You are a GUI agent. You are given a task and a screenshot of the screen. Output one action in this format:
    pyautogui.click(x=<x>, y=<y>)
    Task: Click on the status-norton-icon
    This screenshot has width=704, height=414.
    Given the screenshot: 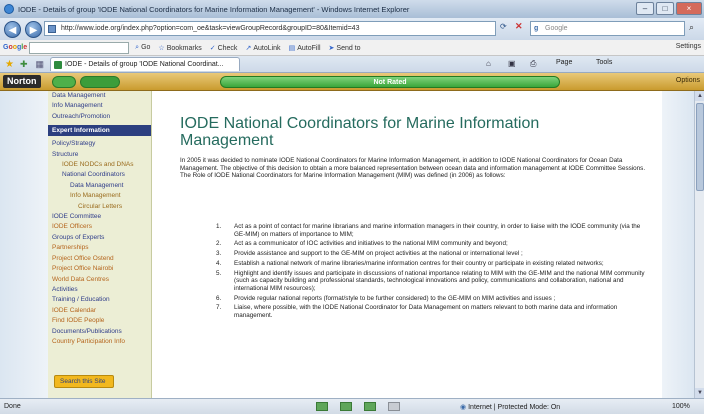 What is the action you would take?
    pyautogui.click(x=322, y=406)
    